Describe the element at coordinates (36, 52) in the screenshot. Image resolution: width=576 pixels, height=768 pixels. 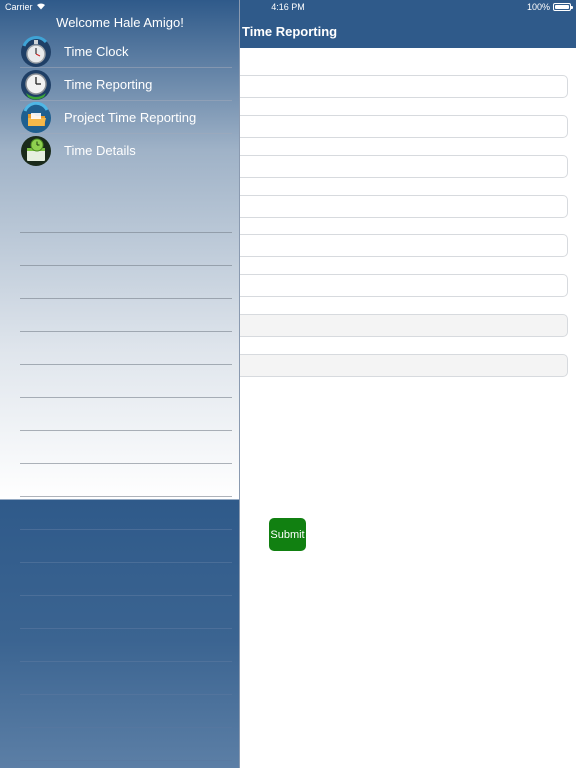
I see `stopwatch-icon` at that location.